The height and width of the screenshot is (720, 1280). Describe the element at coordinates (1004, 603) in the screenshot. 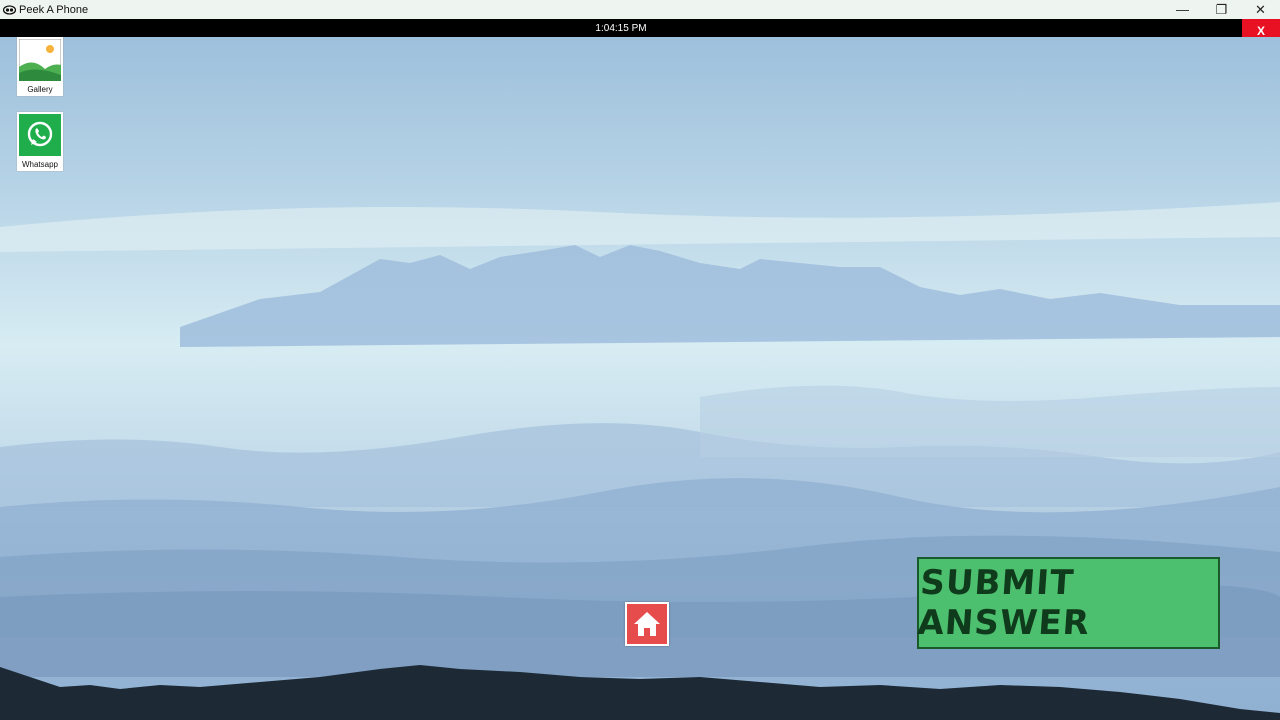

I see `submit-answer-label: SUBMIT ANSWER` at that location.